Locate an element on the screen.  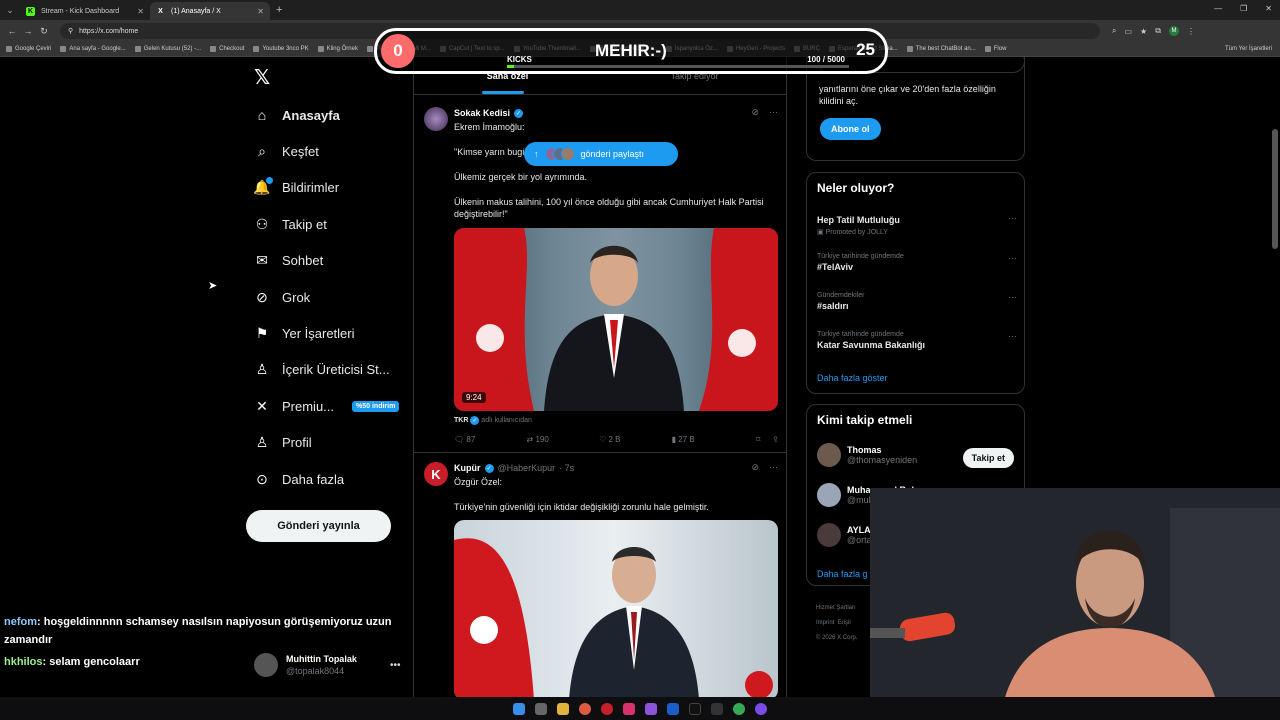
author-name: Kupür is located at coordinates (467, 468).